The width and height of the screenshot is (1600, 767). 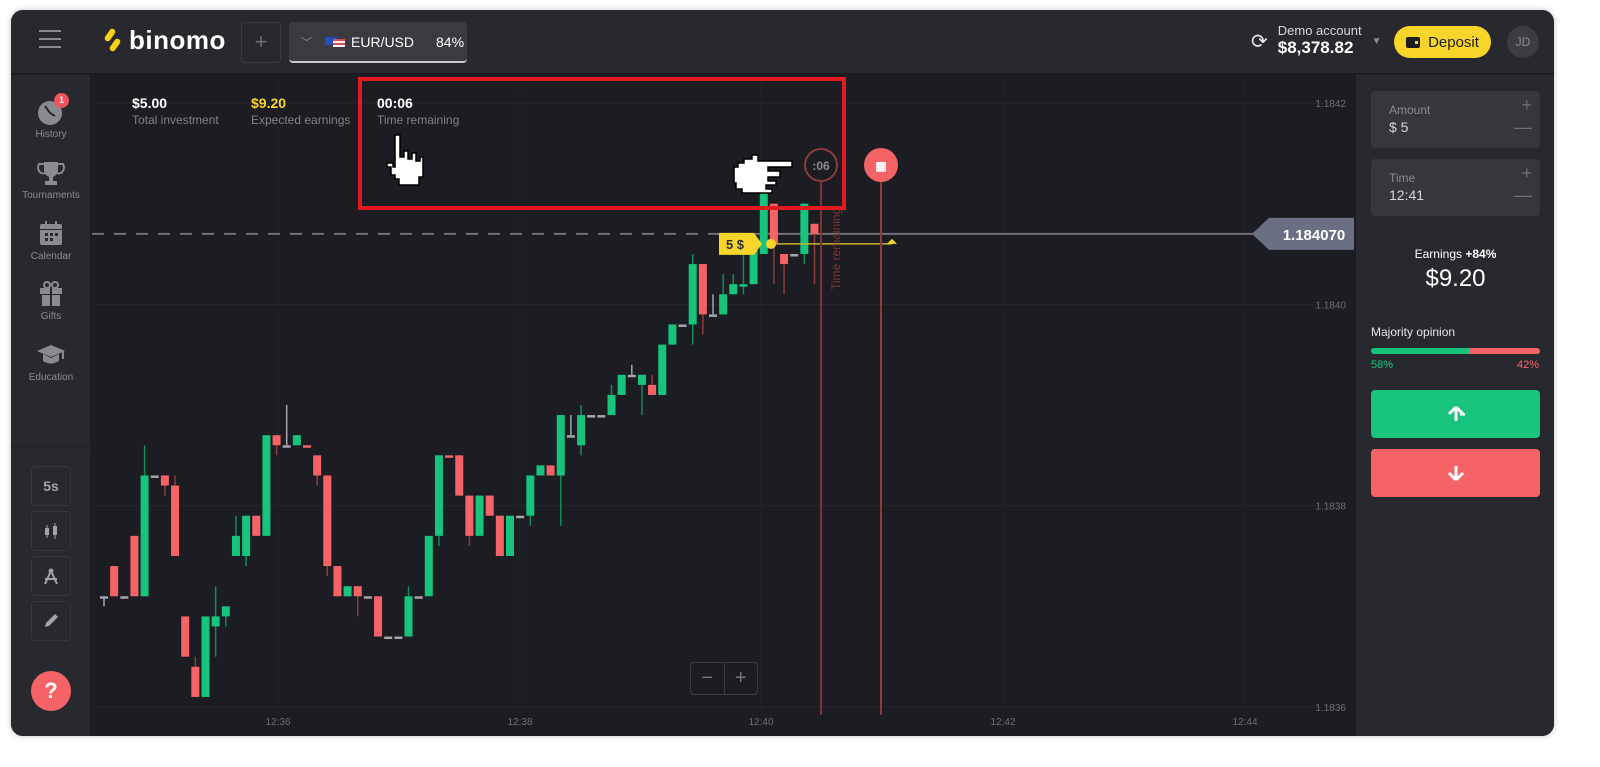 What do you see at coordinates (51, 531) in the screenshot?
I see `chart-type-button` at bounding box center [51, 531].